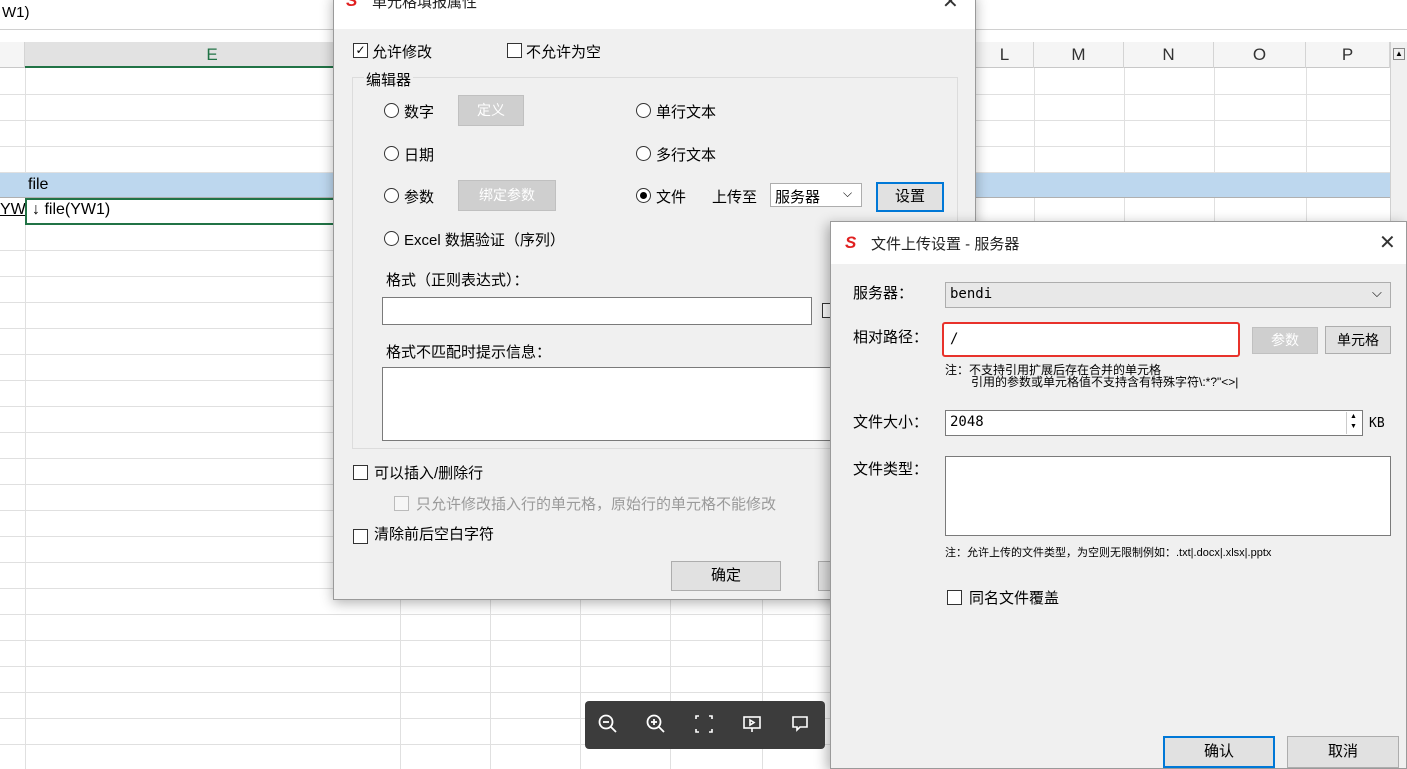  I want to click on radio-single-text, so click(643, 110).